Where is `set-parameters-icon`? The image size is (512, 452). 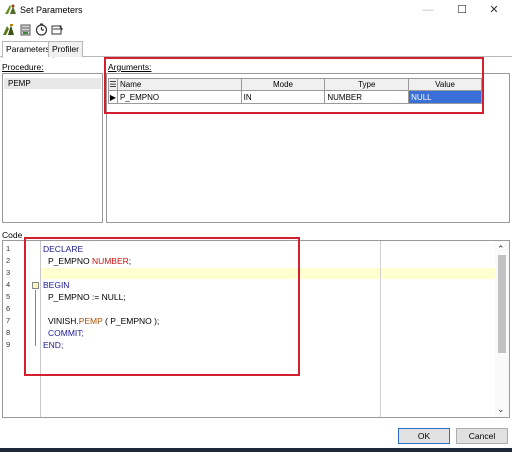 set-parameters-icon is located at coordinates (8, 29).